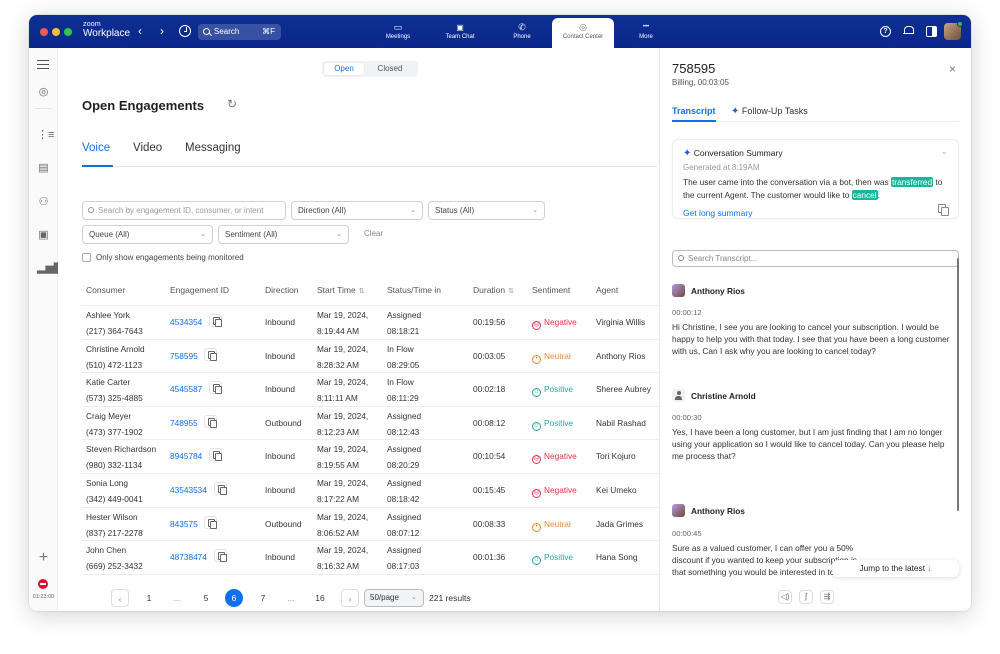 The height and width of the screenshot is (654, 1000). I want to click on sentiment-value: Sentiment (All), so click(251, 234).